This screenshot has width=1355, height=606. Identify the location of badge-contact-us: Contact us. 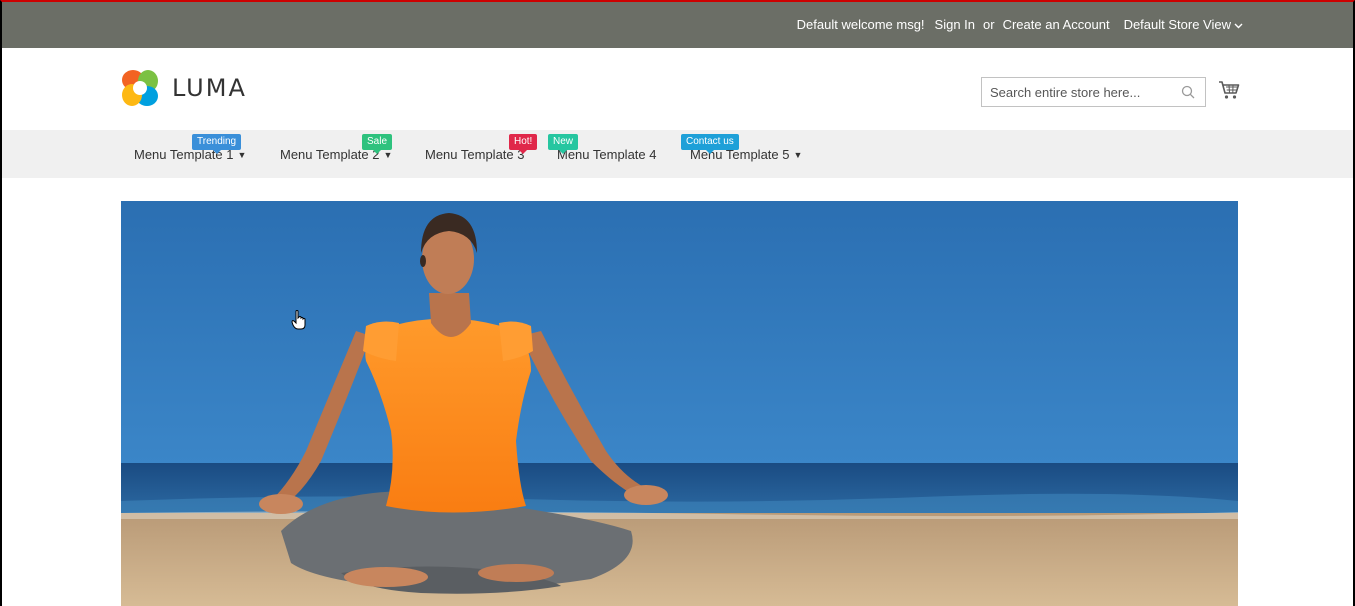
(710, 144).